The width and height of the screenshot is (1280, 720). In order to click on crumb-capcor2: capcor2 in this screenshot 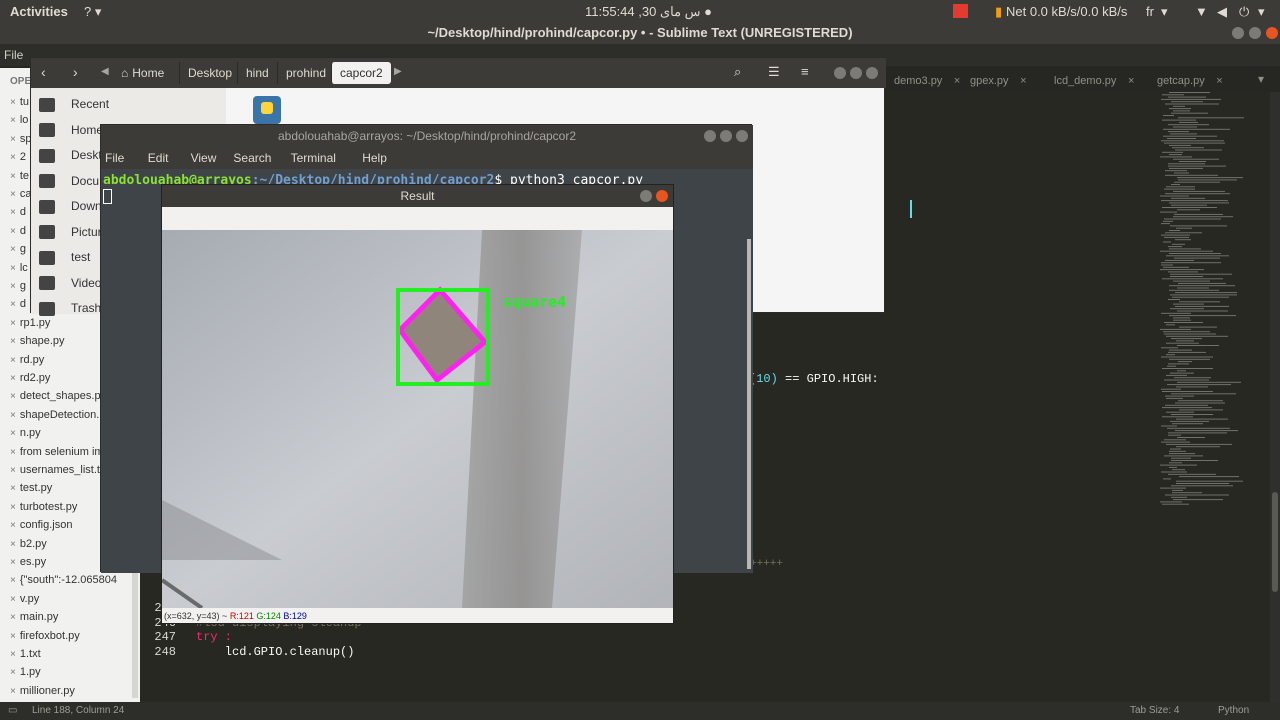, I will do `click(361, 73)`.